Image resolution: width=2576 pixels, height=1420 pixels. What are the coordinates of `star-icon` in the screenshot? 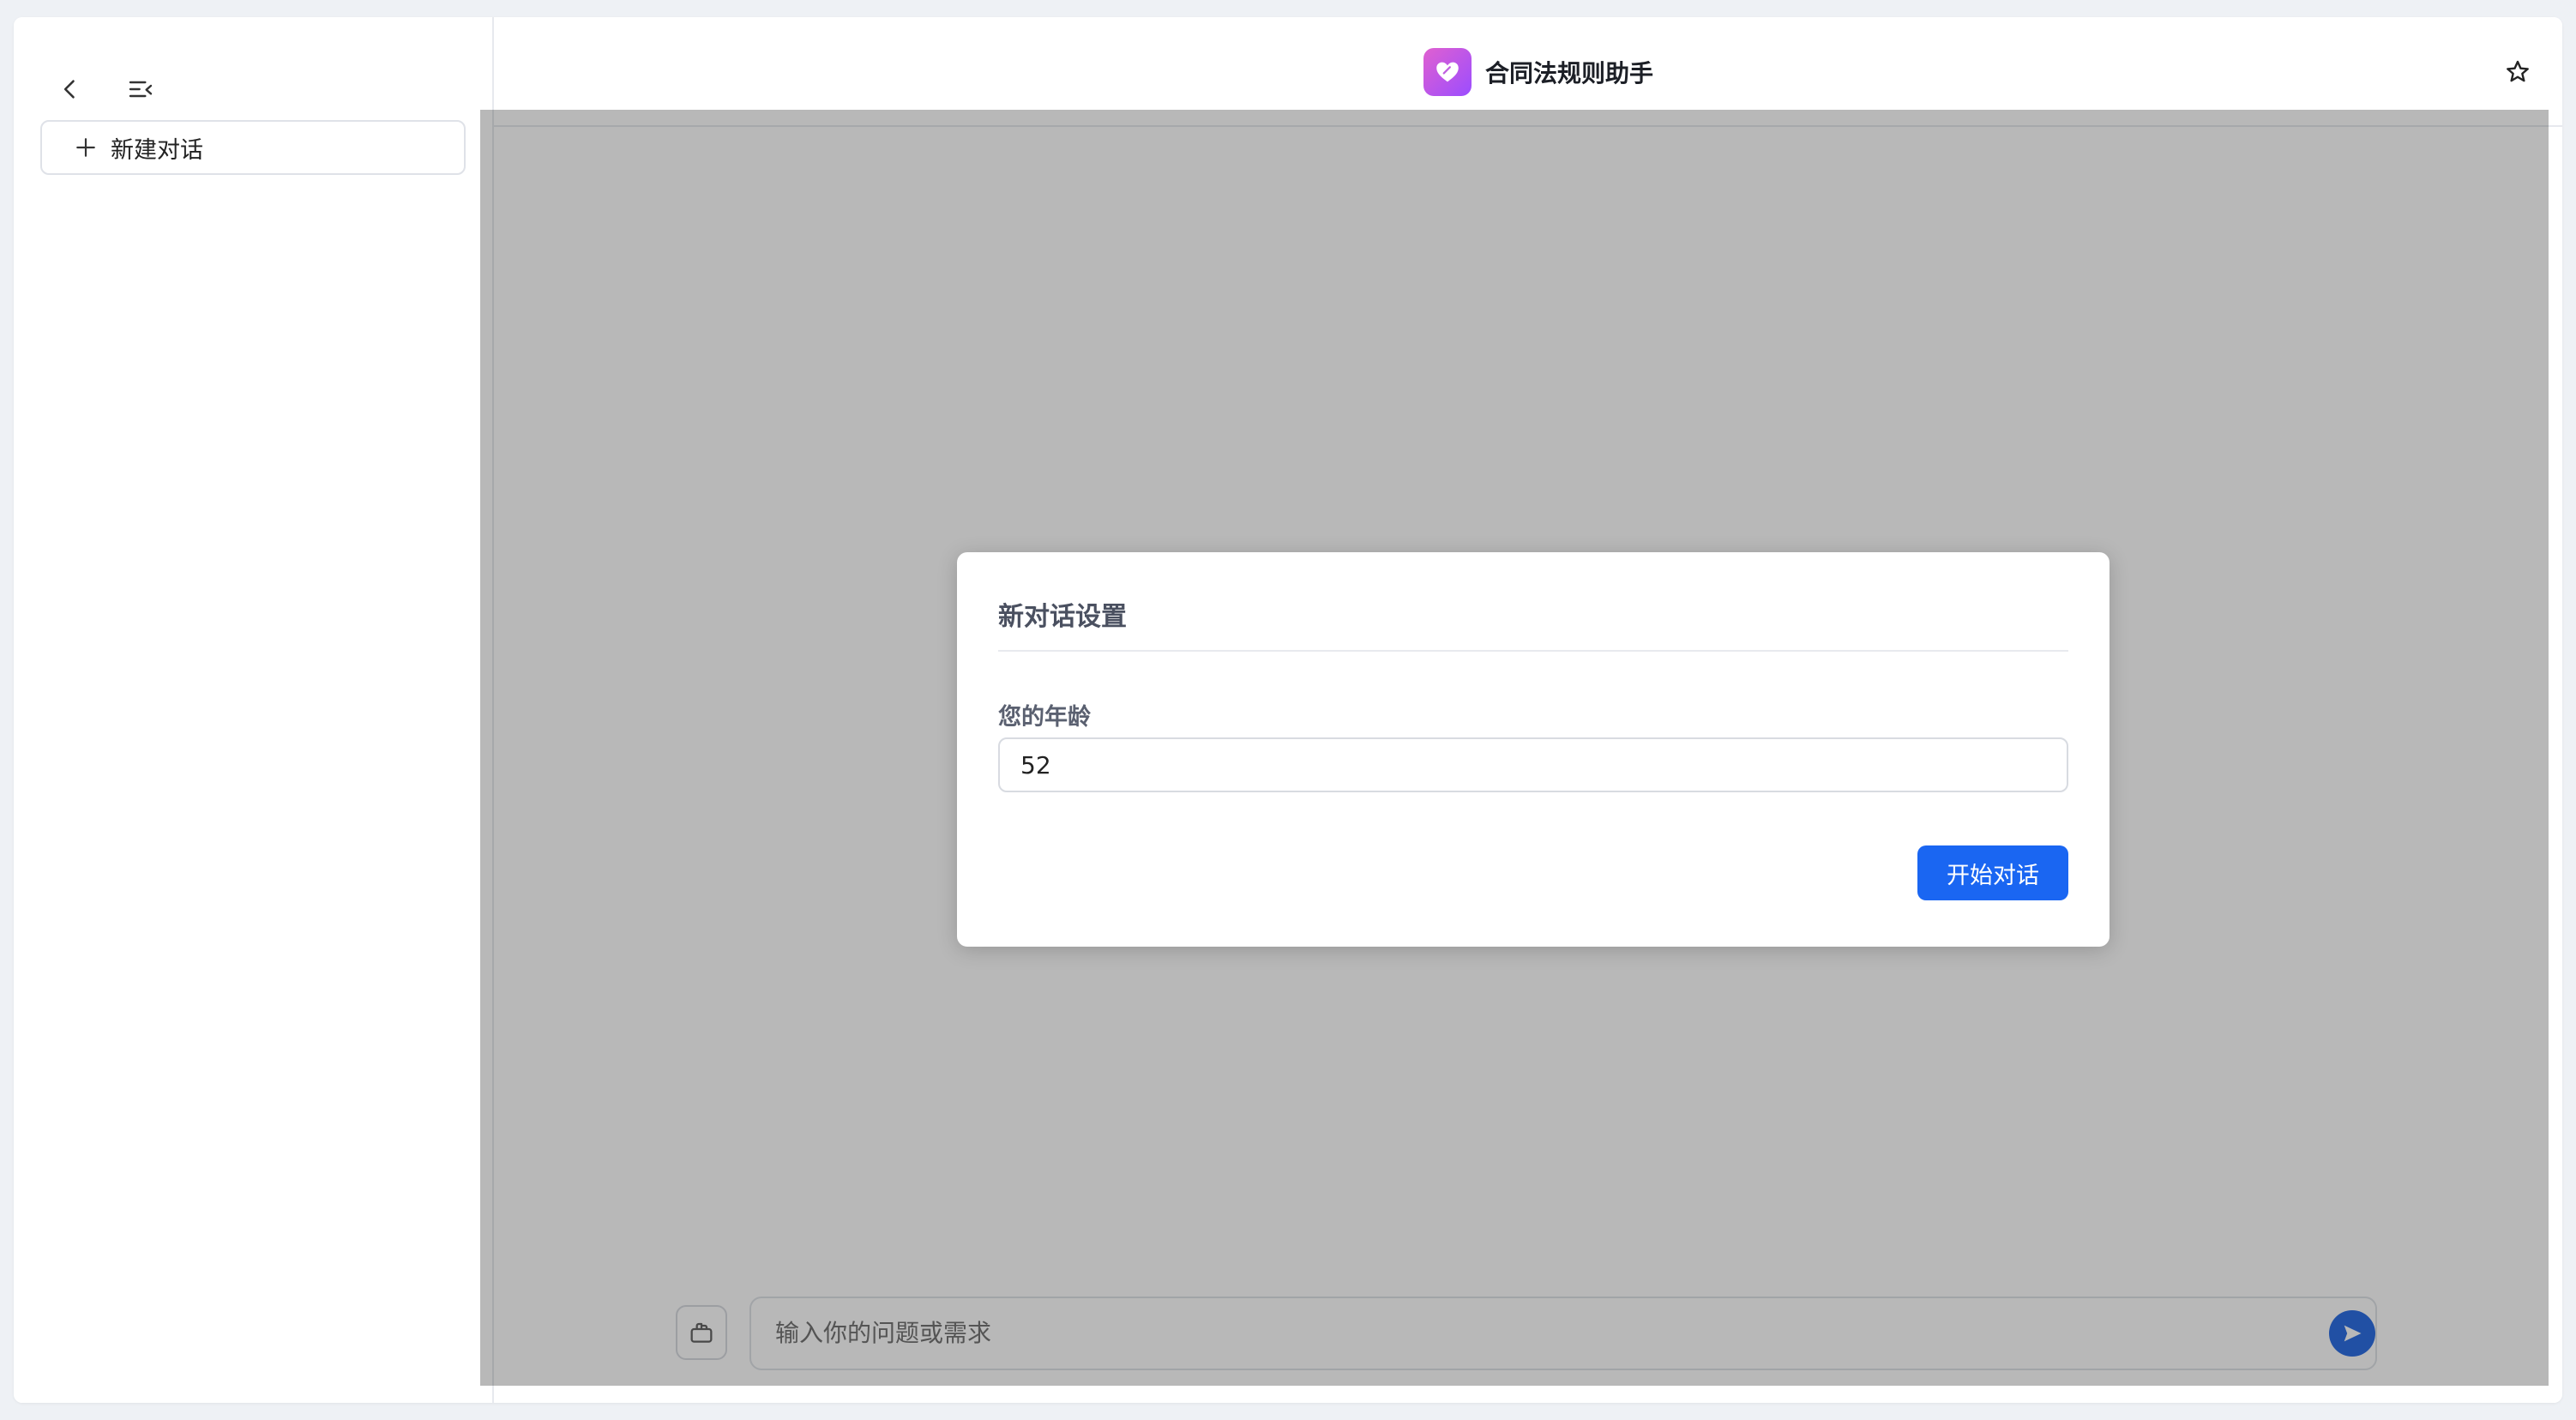 It's located at (2518, 71).